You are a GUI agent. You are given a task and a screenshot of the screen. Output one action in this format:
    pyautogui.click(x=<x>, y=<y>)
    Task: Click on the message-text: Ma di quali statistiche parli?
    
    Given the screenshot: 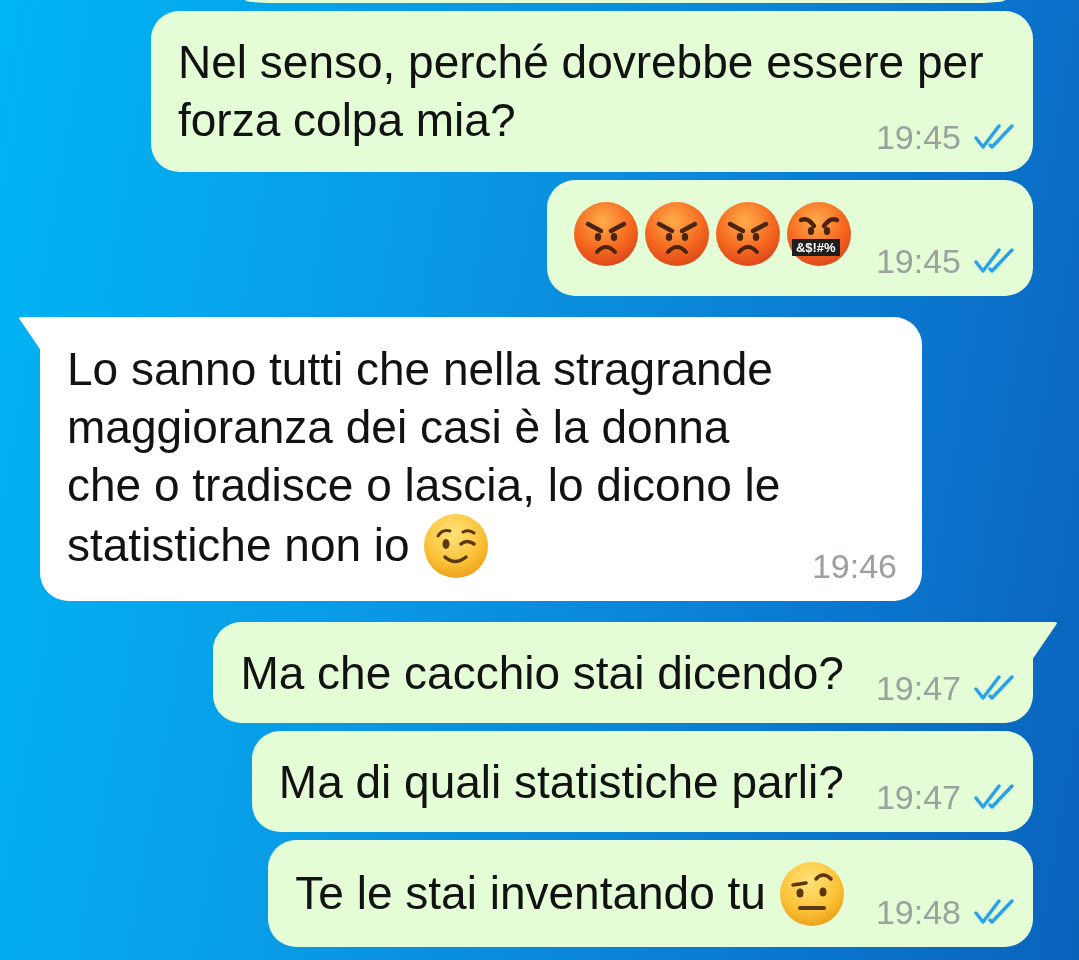 What is the action you would take?
    pyautogui.click(x=561, y=782)
    